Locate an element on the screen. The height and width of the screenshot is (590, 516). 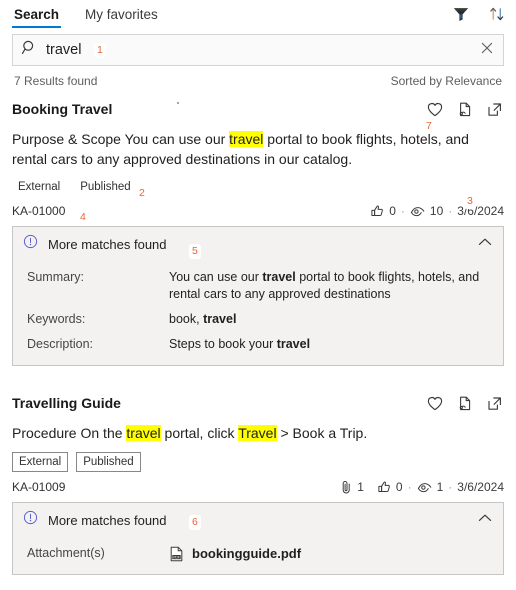
match-row-label: Description: is located at coordinates (60, 344).